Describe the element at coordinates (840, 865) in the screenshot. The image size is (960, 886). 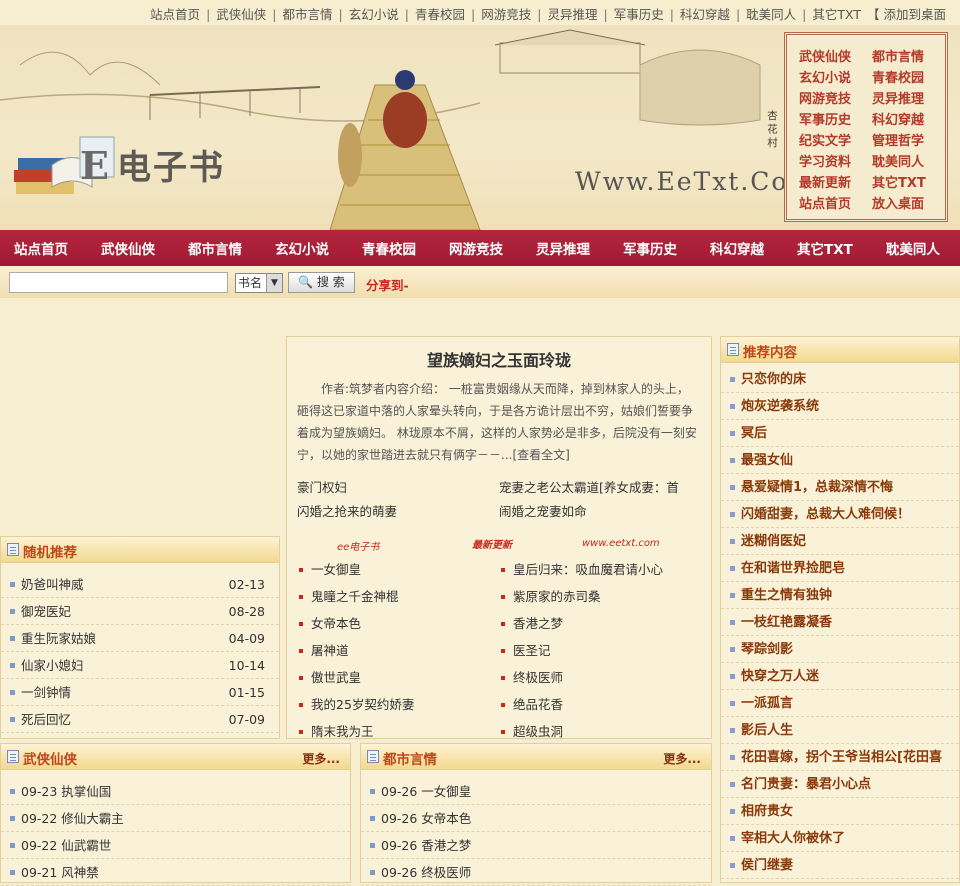
I see `recommend-item: 侯门继妻` at that location.